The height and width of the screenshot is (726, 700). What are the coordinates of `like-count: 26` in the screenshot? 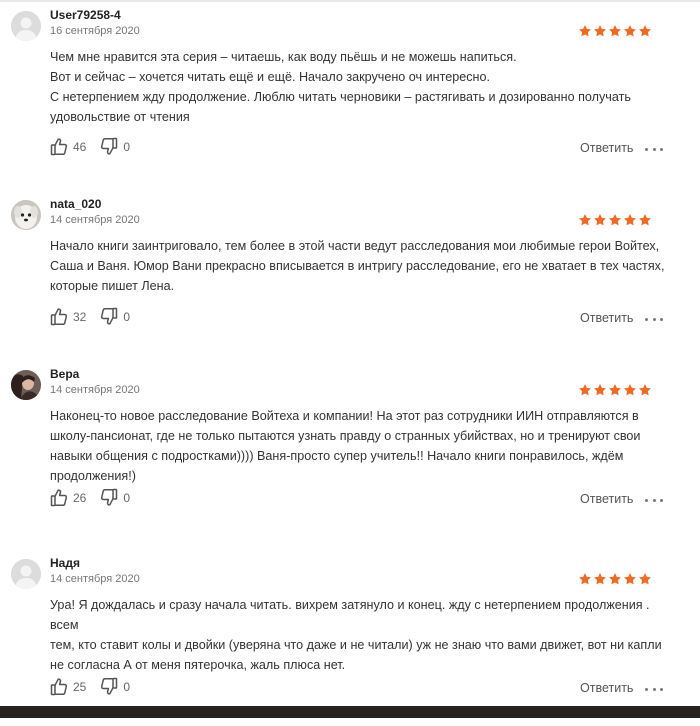 It's located at (80, 497).